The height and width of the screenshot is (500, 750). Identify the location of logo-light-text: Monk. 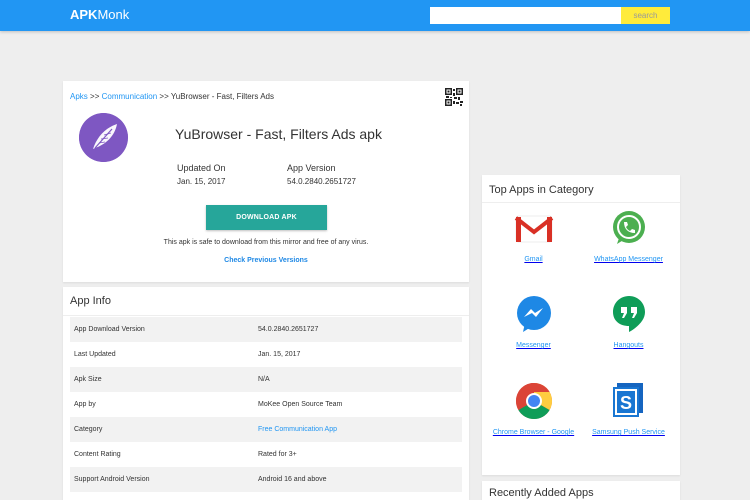
(113, 14).